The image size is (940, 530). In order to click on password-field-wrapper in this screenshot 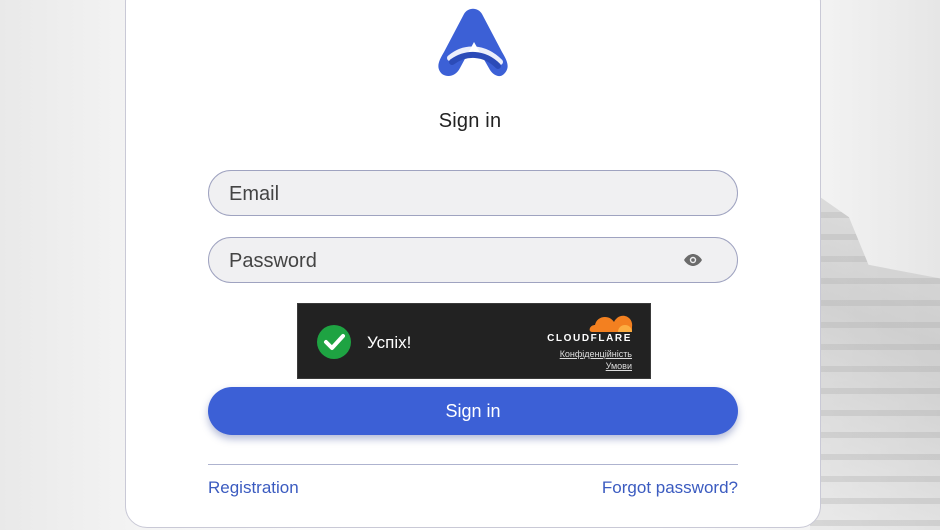, I will do `click(473, 260)`.